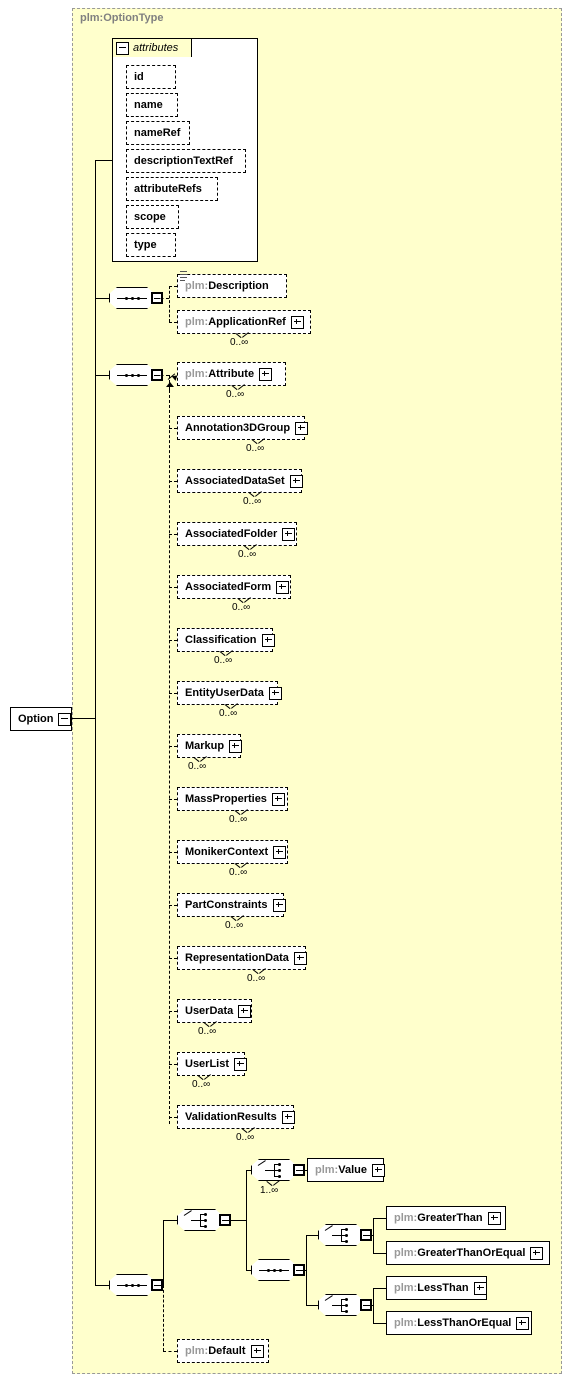  I want to click on choice-icon, so click(340, 1234).